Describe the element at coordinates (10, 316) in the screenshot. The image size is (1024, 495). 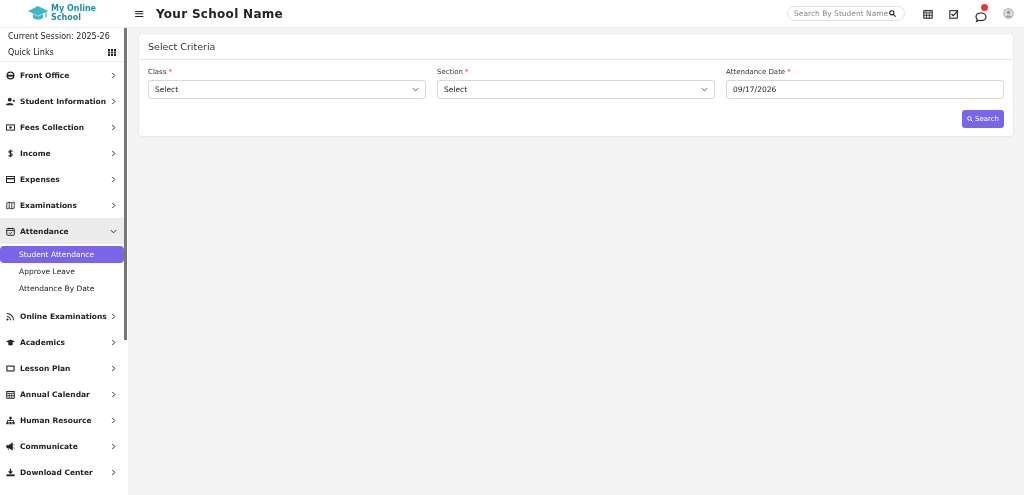
I see `rss-icon` at that location.